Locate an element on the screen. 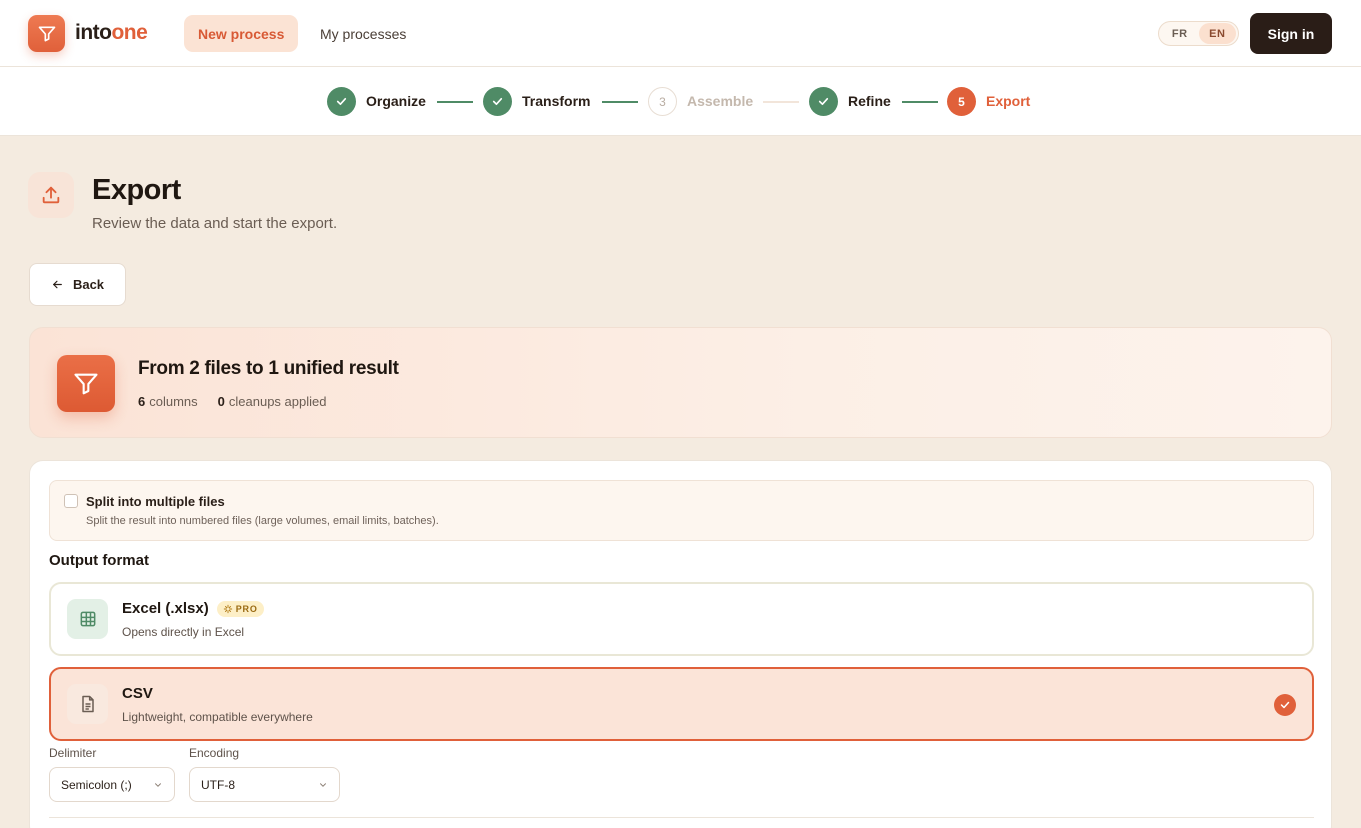 This screenshot has width=1361, height=828. delimiter-label: Delimiter is located at coordinates (73, 753).